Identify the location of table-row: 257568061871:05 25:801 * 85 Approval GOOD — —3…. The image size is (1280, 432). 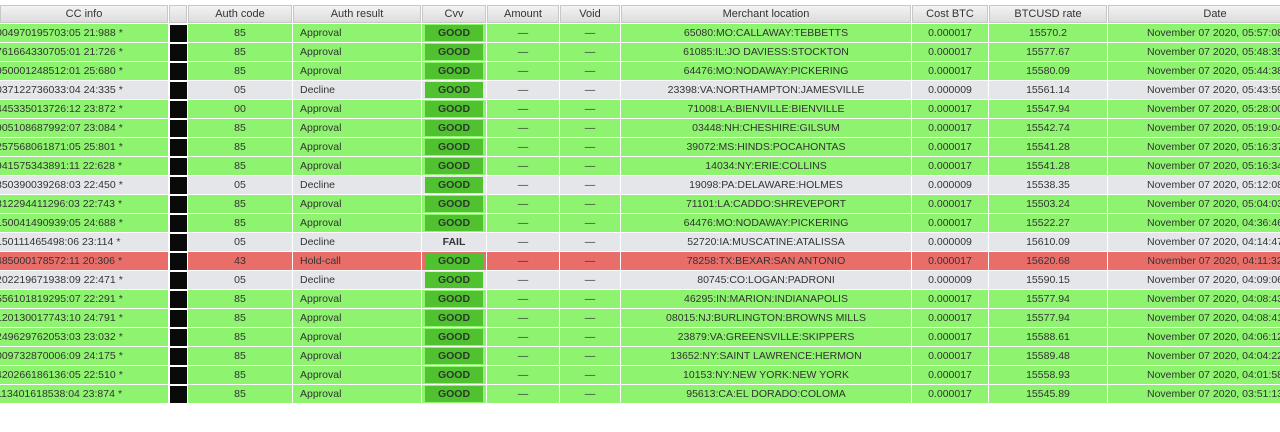
(640, 147).